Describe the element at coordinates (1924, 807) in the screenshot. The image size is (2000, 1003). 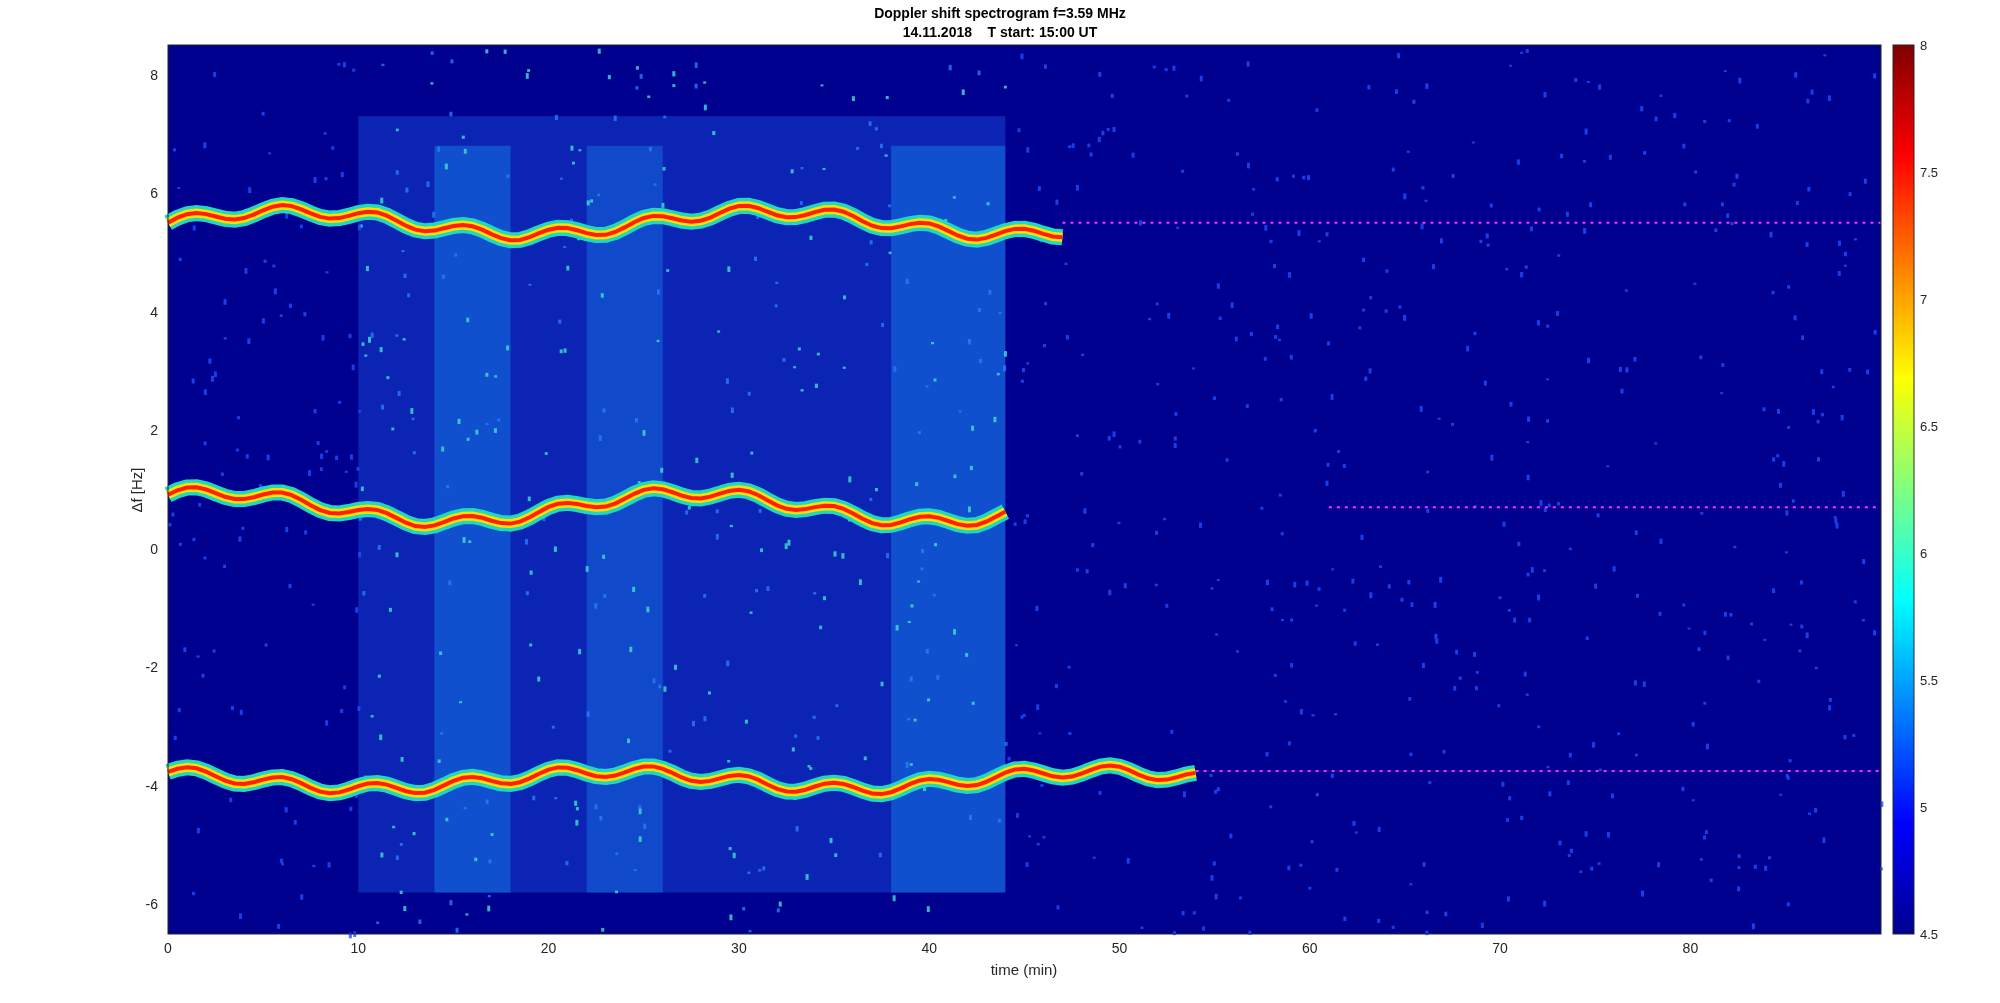
I see `colorbar-tick-label: 5` at that location.